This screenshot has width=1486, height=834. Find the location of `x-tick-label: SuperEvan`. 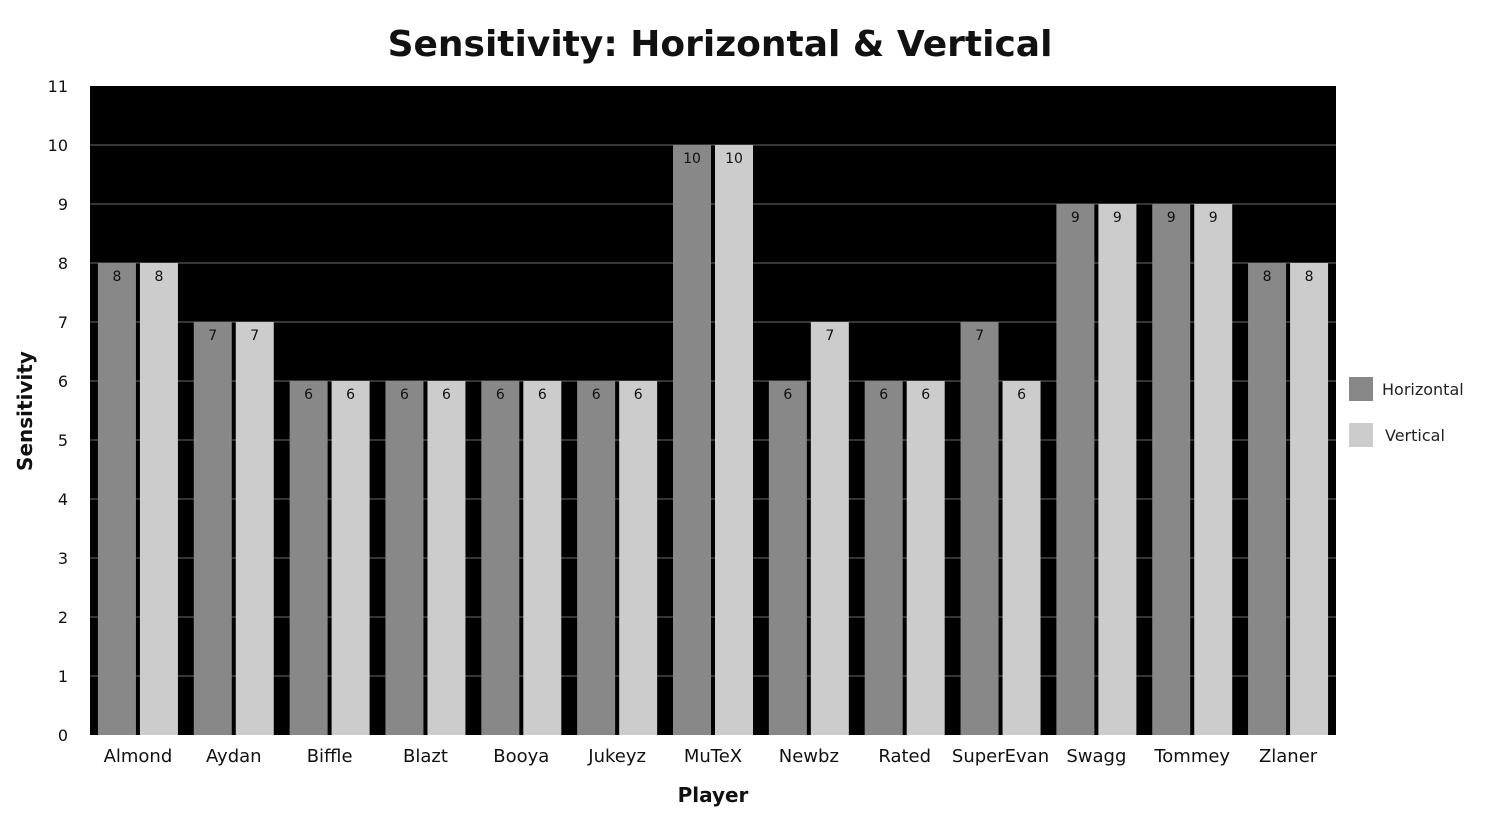

x-tick-label: SuperEvan is located at coordinates (1000, 756).